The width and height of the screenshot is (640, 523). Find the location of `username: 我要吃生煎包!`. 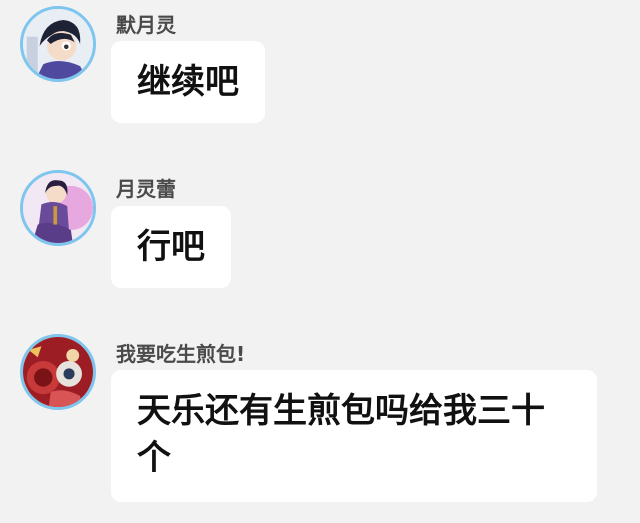

username: 我要吃生煎包! is located at coordinates (181, 354).